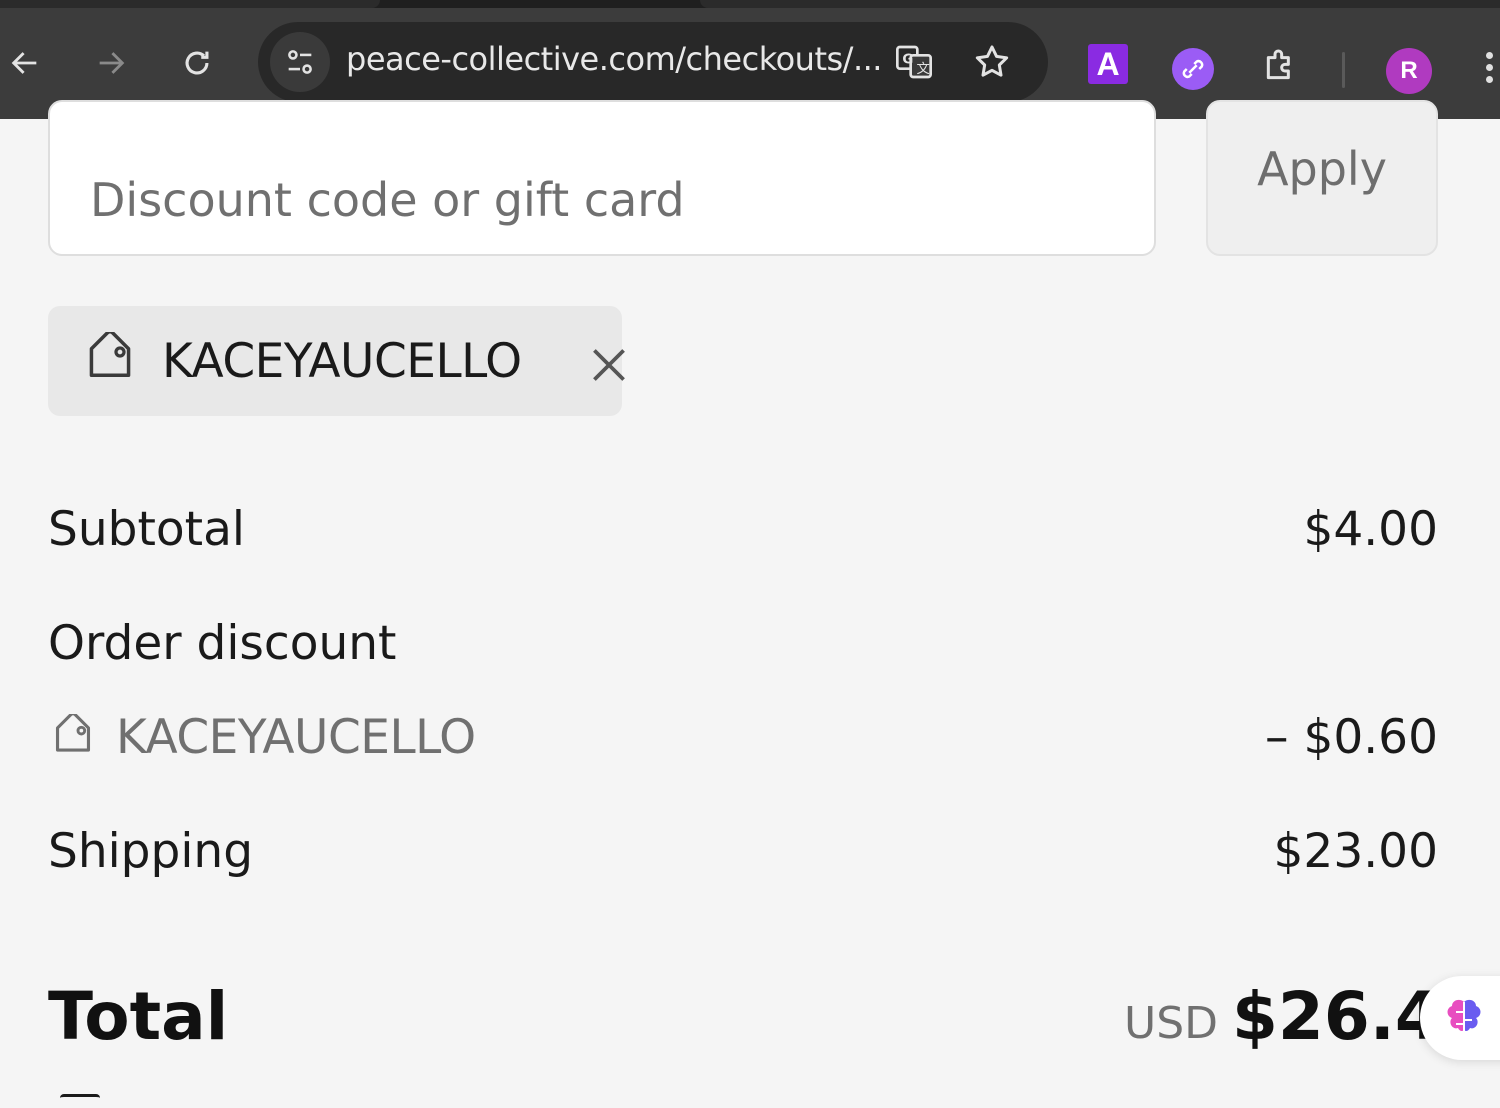 The height and width of the screenshot is (1108, 1500). I want to click on cutoff-content, so click(300, 1101).